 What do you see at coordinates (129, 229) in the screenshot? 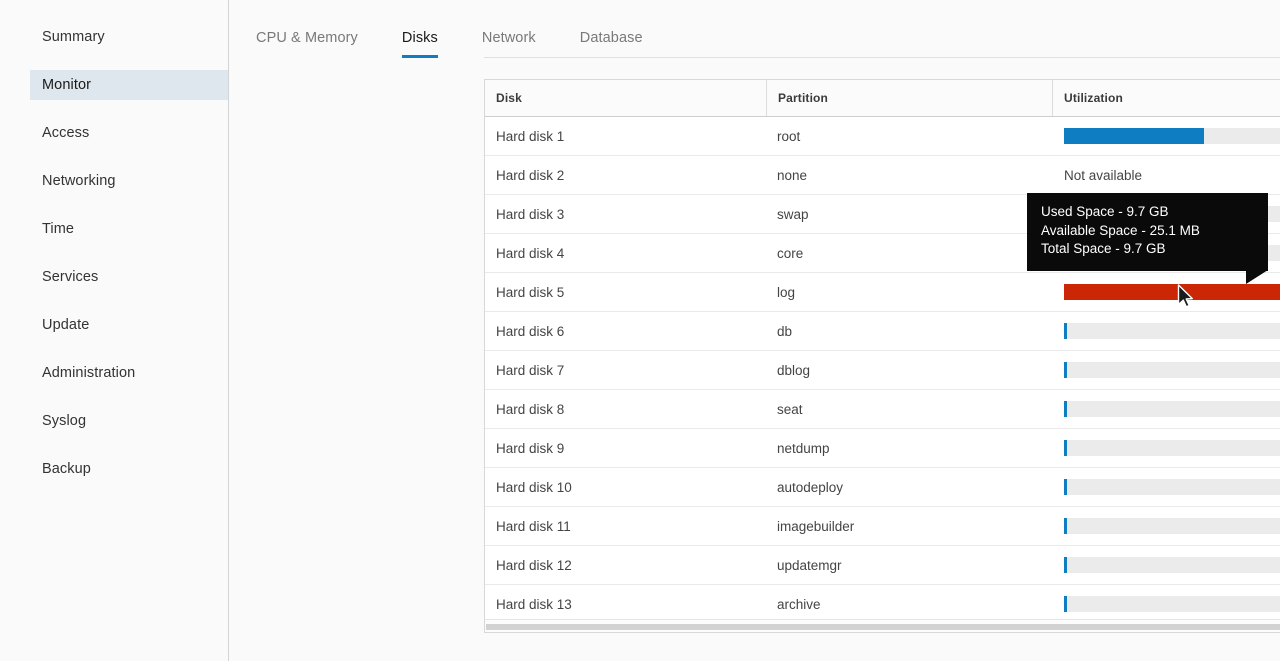
I see `sidebar-item-time: Time` at bounding box center [129, 229].